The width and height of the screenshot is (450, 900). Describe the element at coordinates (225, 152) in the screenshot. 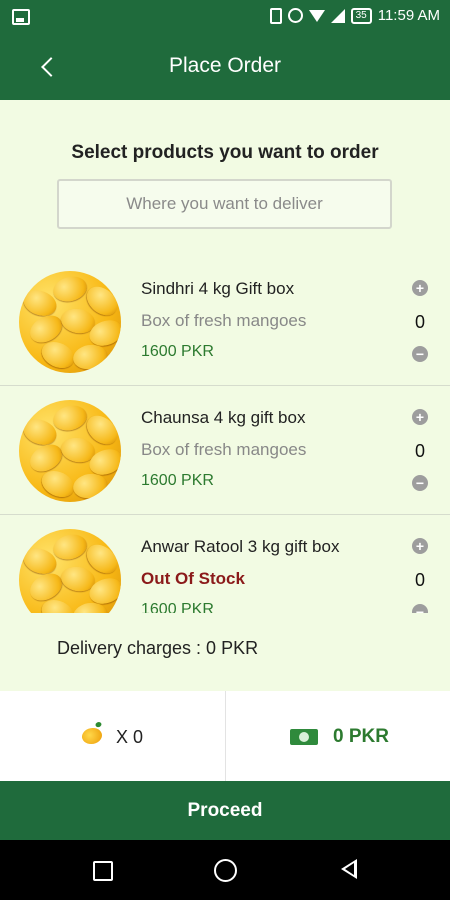

I see `section-heading: Select products you want to order` at that location.